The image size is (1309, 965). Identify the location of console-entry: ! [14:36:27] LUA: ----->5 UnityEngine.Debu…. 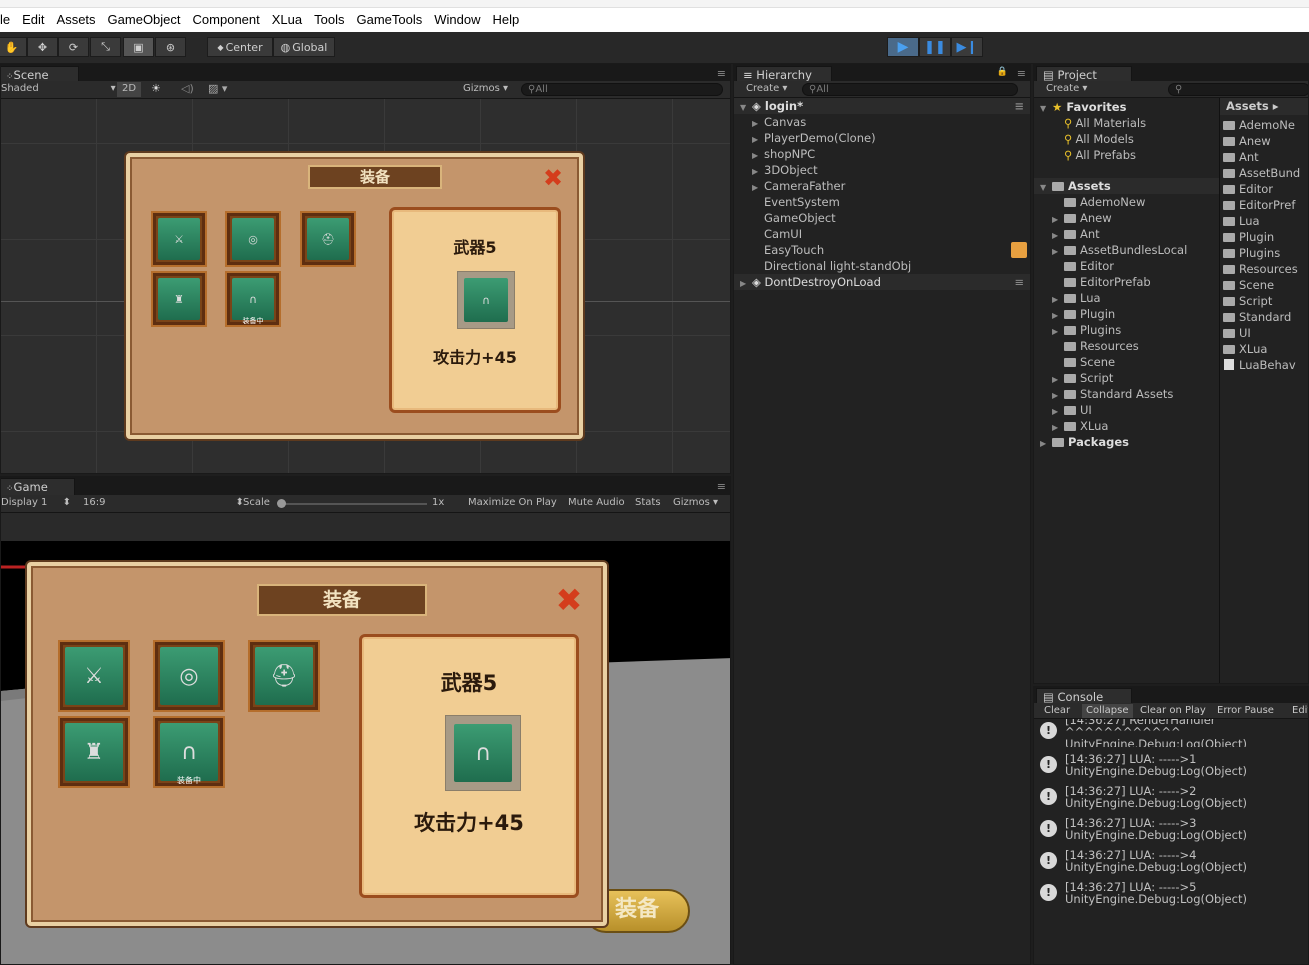
(1171, 897).